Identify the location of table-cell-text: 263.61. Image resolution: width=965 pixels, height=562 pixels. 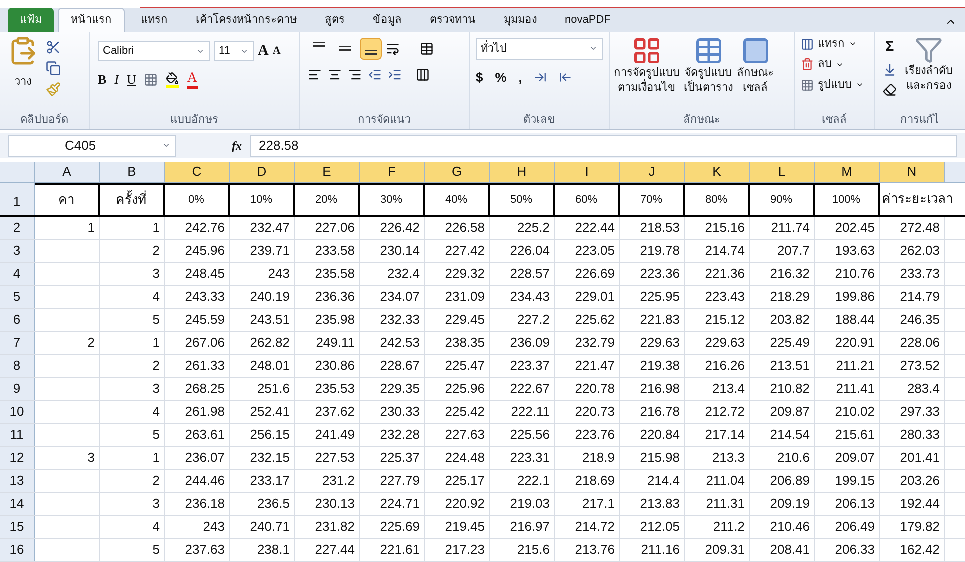
(205, 435).